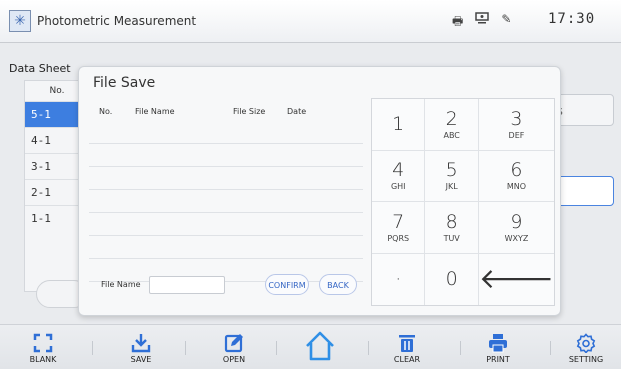 This screenshot has width=621, height=369. I want to click on status-icons: 🖶 ✎, so click(481, 22).